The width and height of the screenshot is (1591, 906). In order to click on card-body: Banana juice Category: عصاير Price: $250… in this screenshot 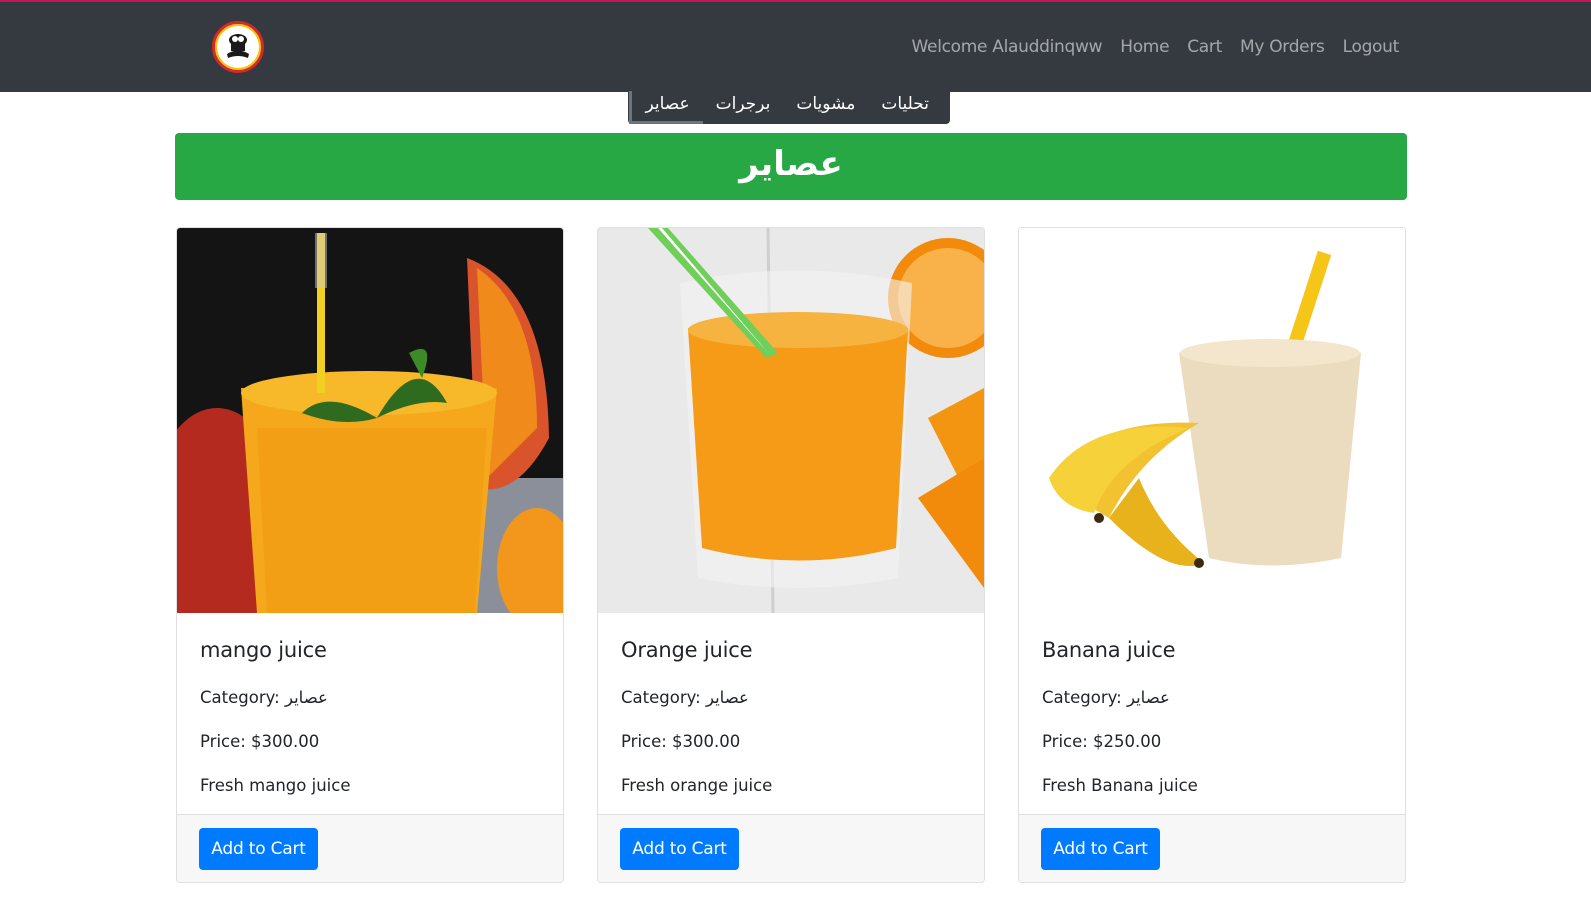, I will do `click(1212, 715)`.